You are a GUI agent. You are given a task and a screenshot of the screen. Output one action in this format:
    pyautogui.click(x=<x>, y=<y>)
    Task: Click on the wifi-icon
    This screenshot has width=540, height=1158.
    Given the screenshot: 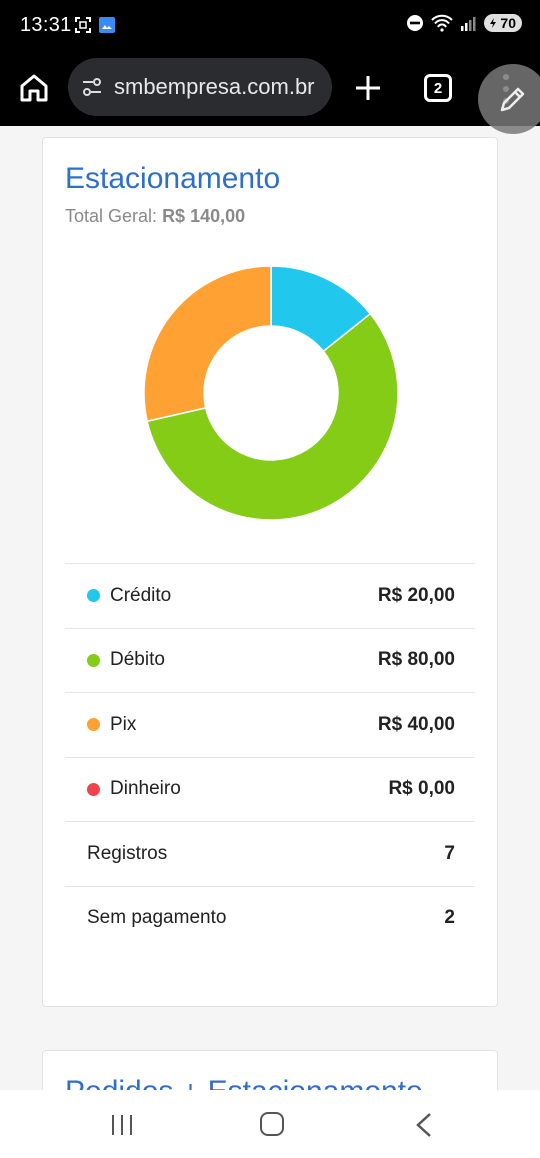 What is the action you would take?
    pyautogui.click(x=442, y=23)
    